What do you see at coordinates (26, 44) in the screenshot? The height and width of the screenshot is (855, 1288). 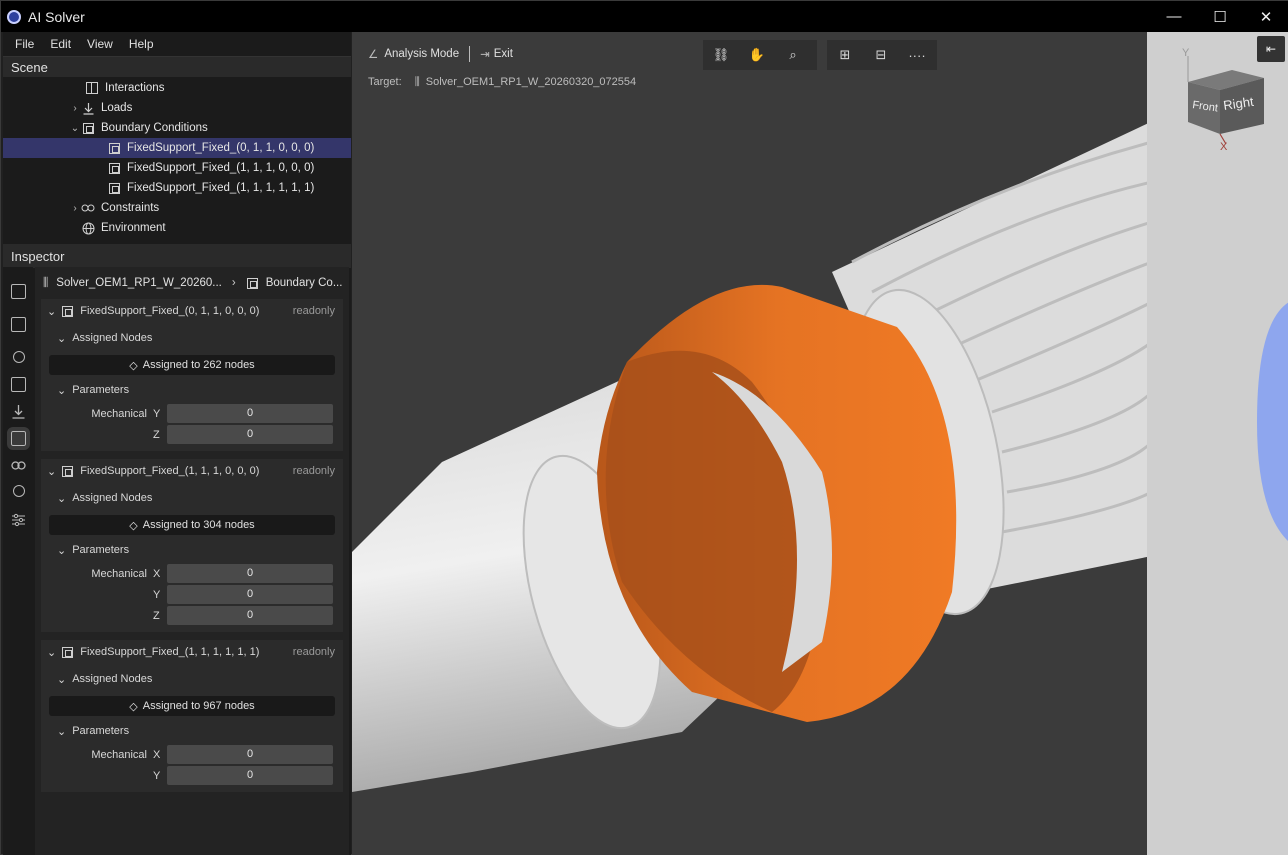 I see `menu-file: File` at bounding box center [26, 44].